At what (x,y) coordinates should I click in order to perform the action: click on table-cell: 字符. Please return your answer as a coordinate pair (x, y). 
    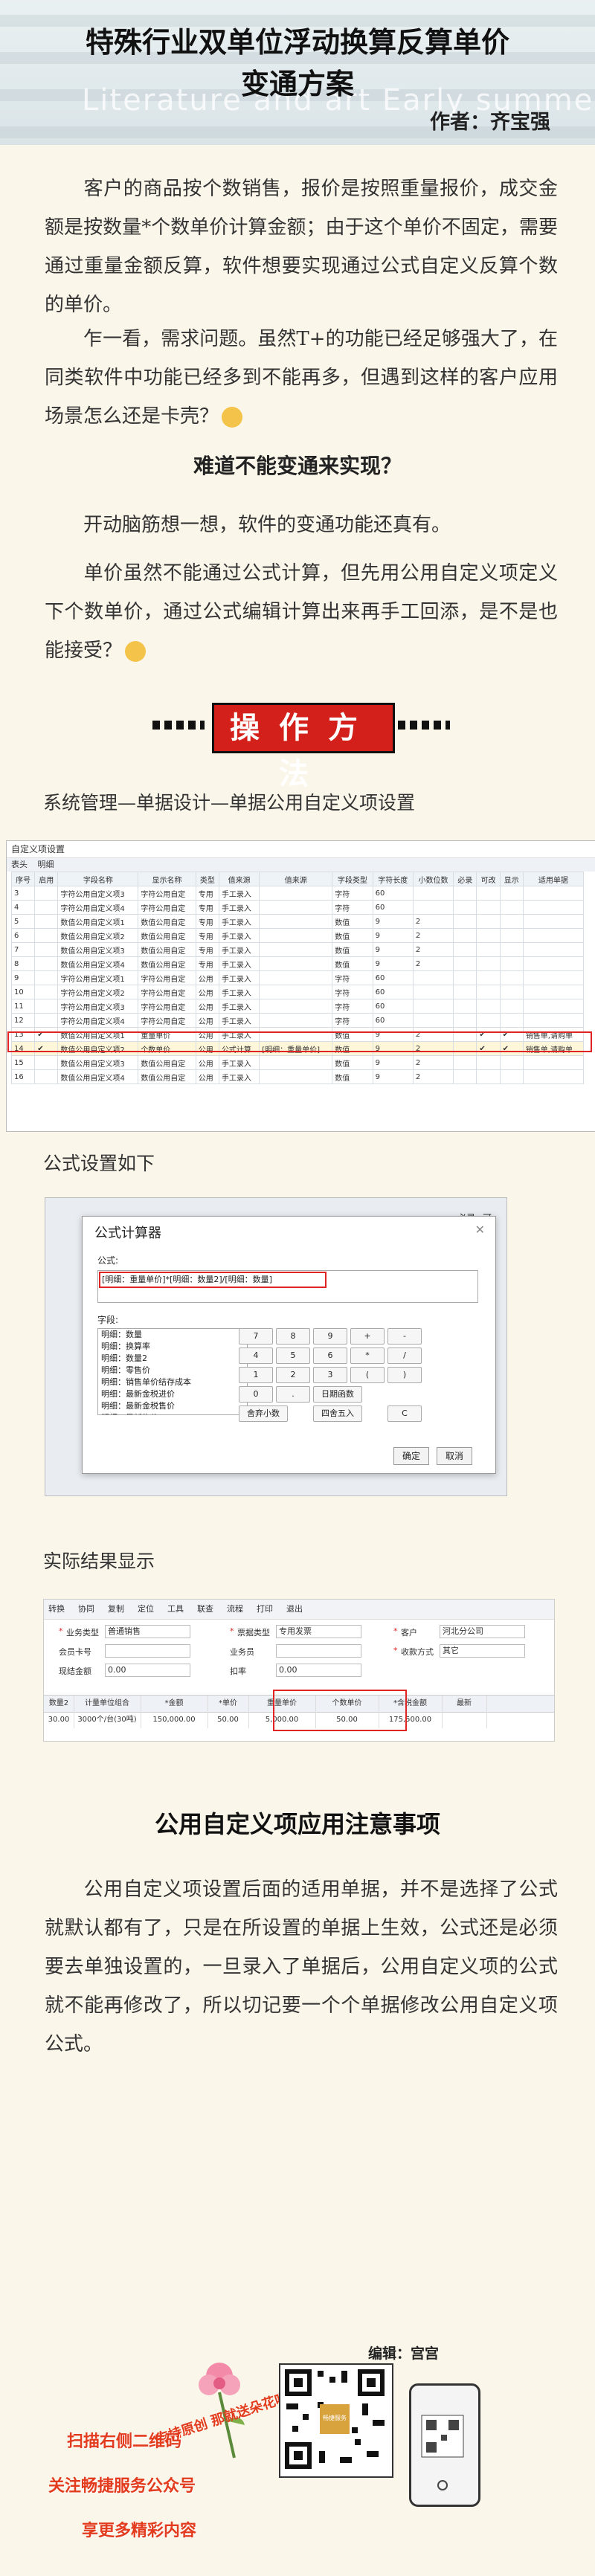
    Looking at the image, I should click on (352, 1020).